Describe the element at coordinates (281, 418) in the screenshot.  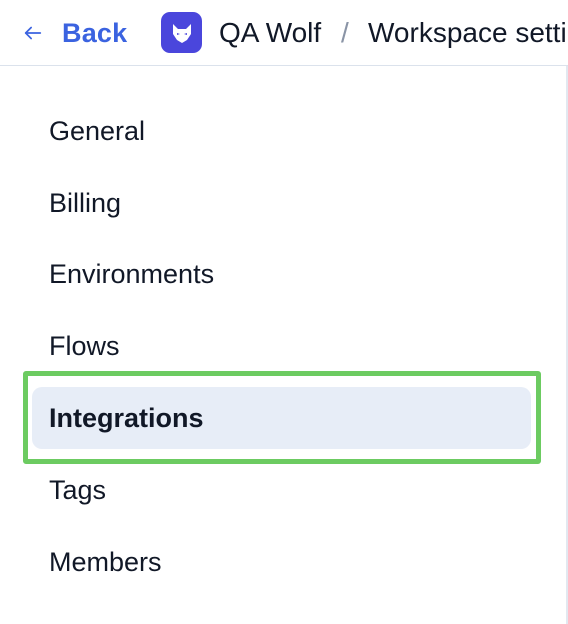
I see `sidebar-item-integrations: Integrations` at that location.